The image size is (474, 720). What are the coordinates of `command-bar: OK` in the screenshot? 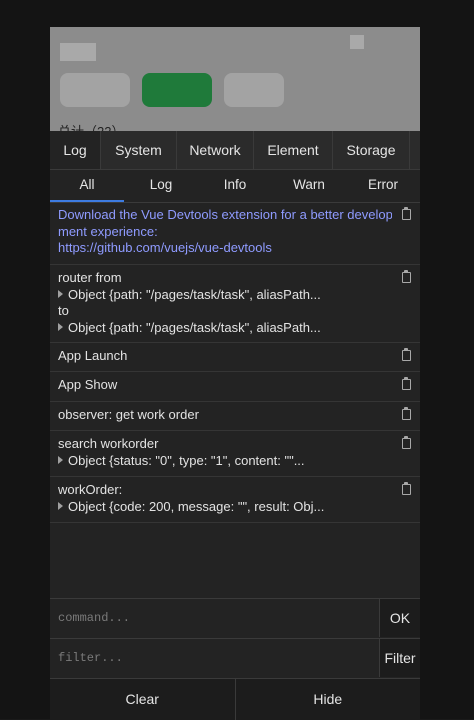 It's located at (235, 618).